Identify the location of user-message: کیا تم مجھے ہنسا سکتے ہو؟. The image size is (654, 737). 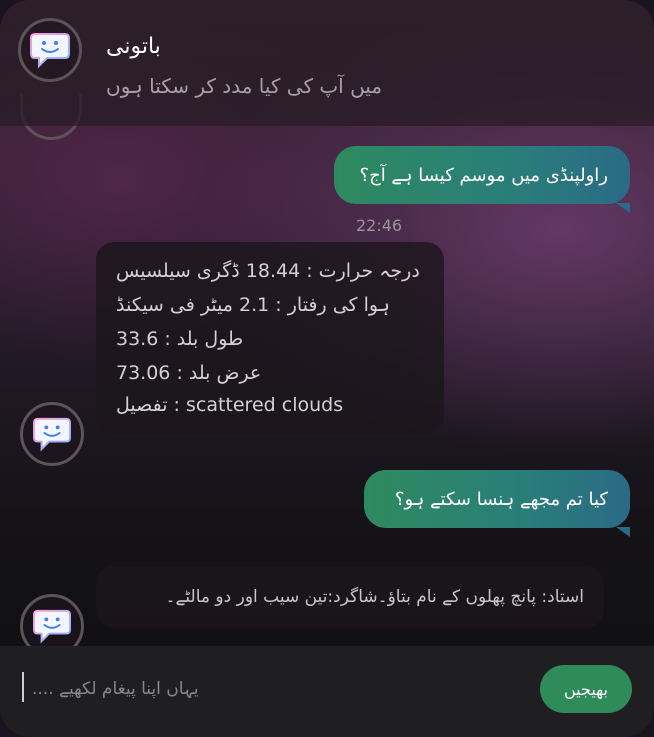
(497, 503).